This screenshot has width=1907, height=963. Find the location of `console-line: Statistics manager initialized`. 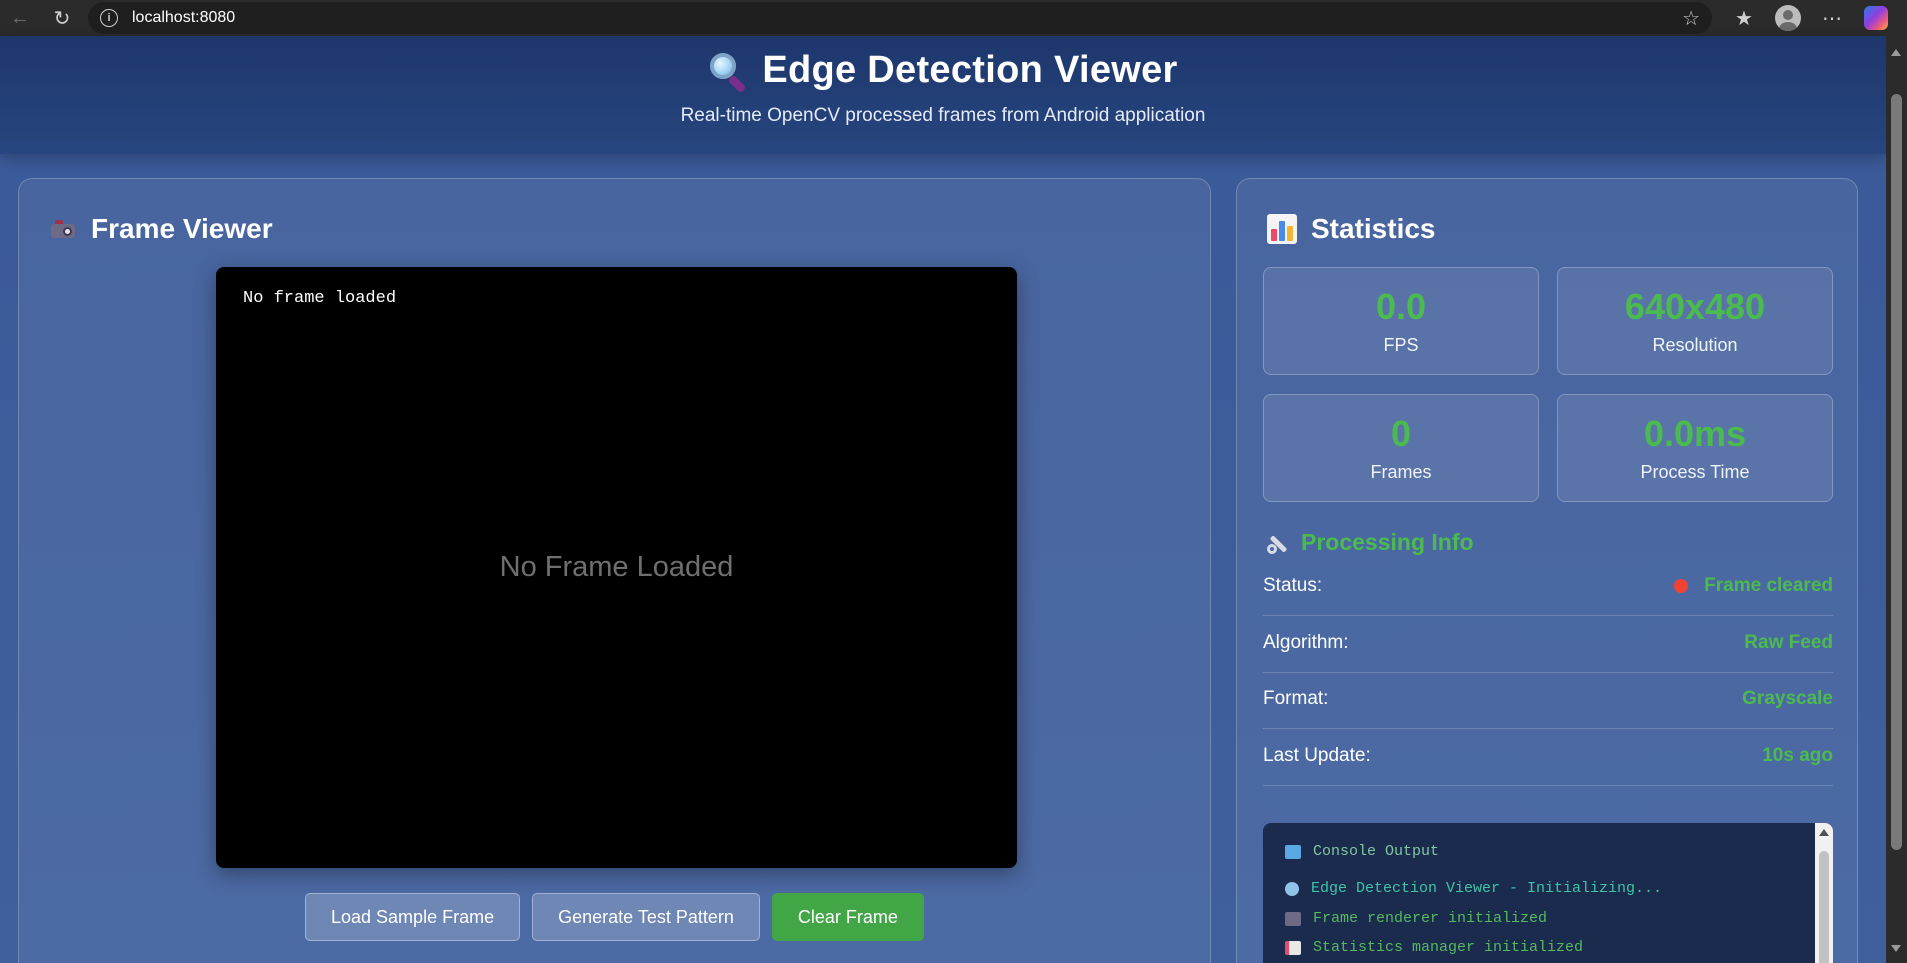

console-line: Statistics manager initialized is located at coordinates (1448, 947).